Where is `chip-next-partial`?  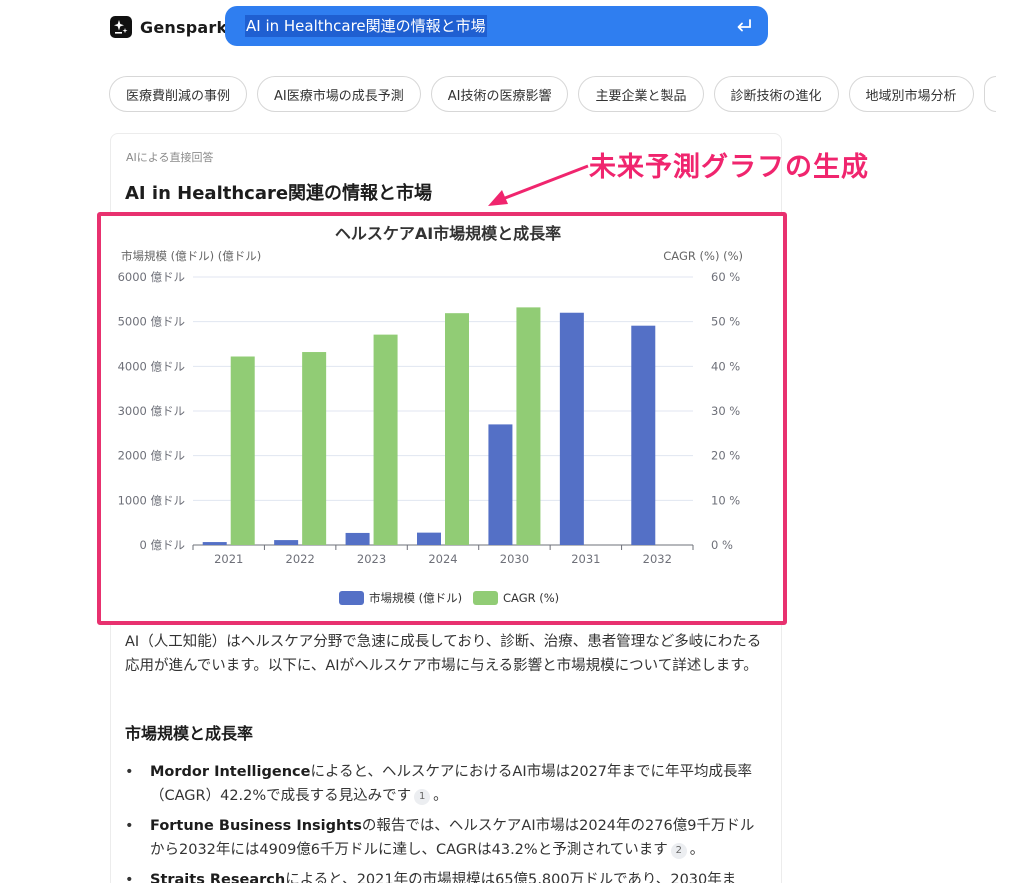 chip-next-partial is located at coordinates (989, 94).